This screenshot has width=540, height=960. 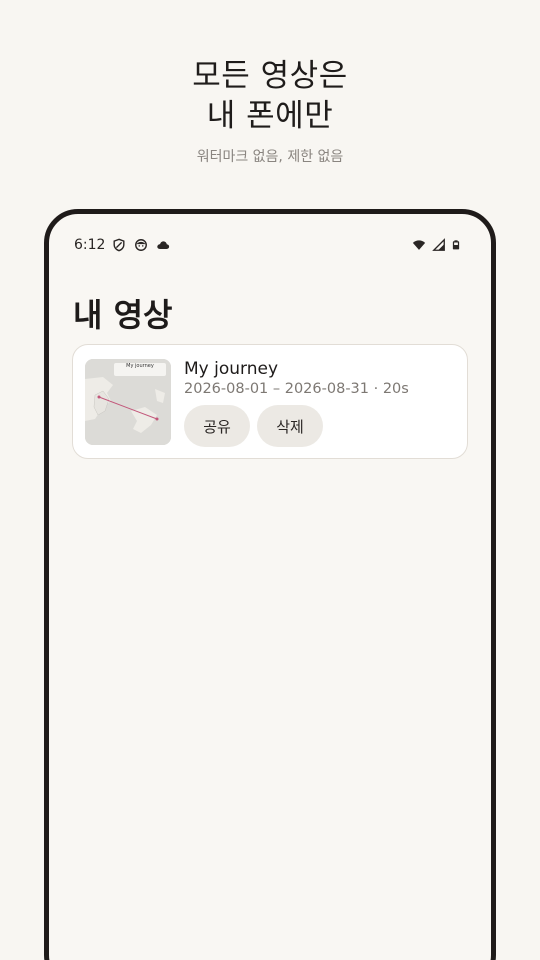 What do you see at coordinates (119, 245) in the screenshot?
I see `vpn-shield-icon` at bounding box center [119, 245].